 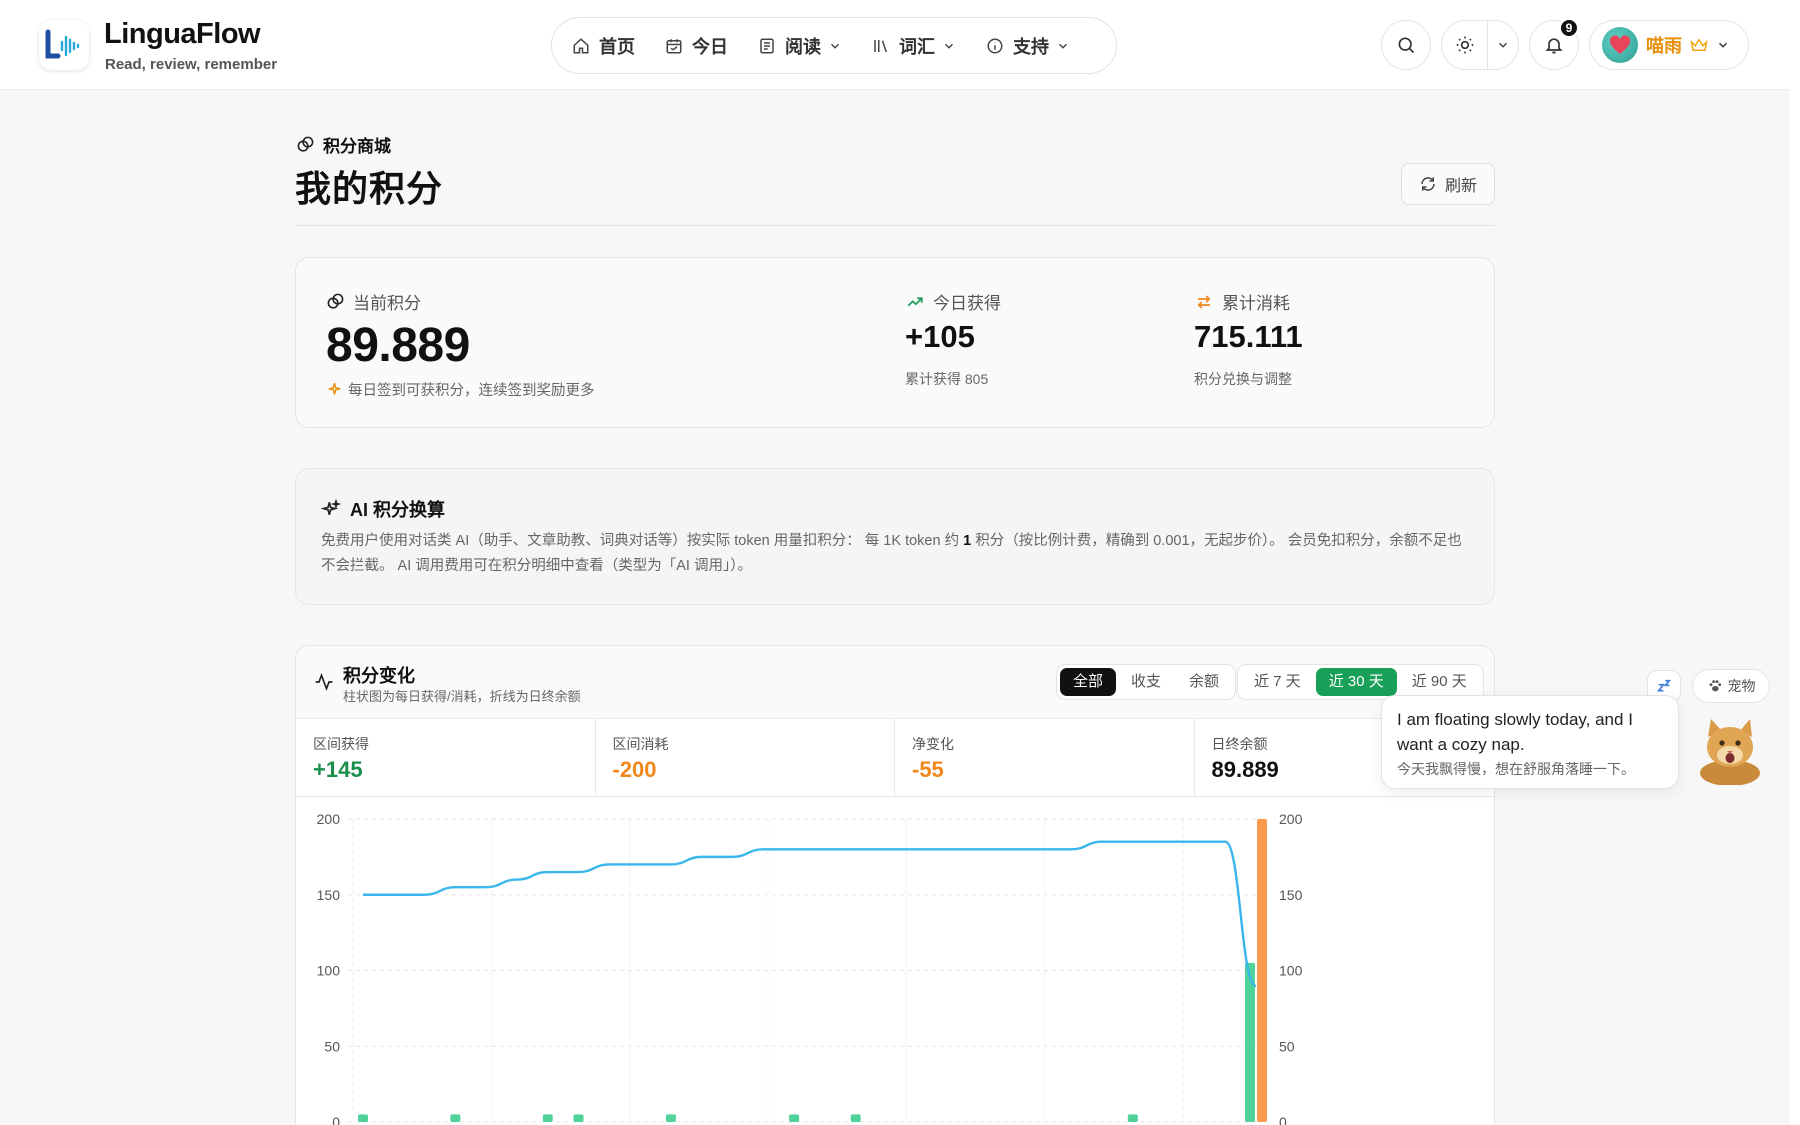 What do you see at coordinates (182, 34) in the screenshot?
I see `app-name: LinguaFlow` at bounding box center [182, 34].